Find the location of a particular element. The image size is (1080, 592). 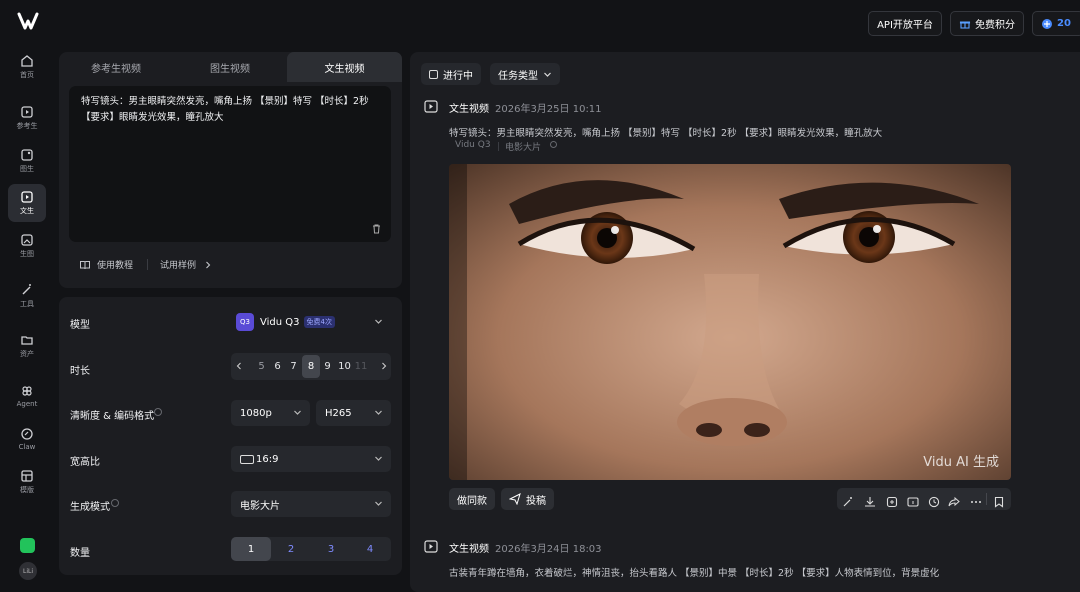

in-progress-label: 进行中 is located at coordinates (458, 76).